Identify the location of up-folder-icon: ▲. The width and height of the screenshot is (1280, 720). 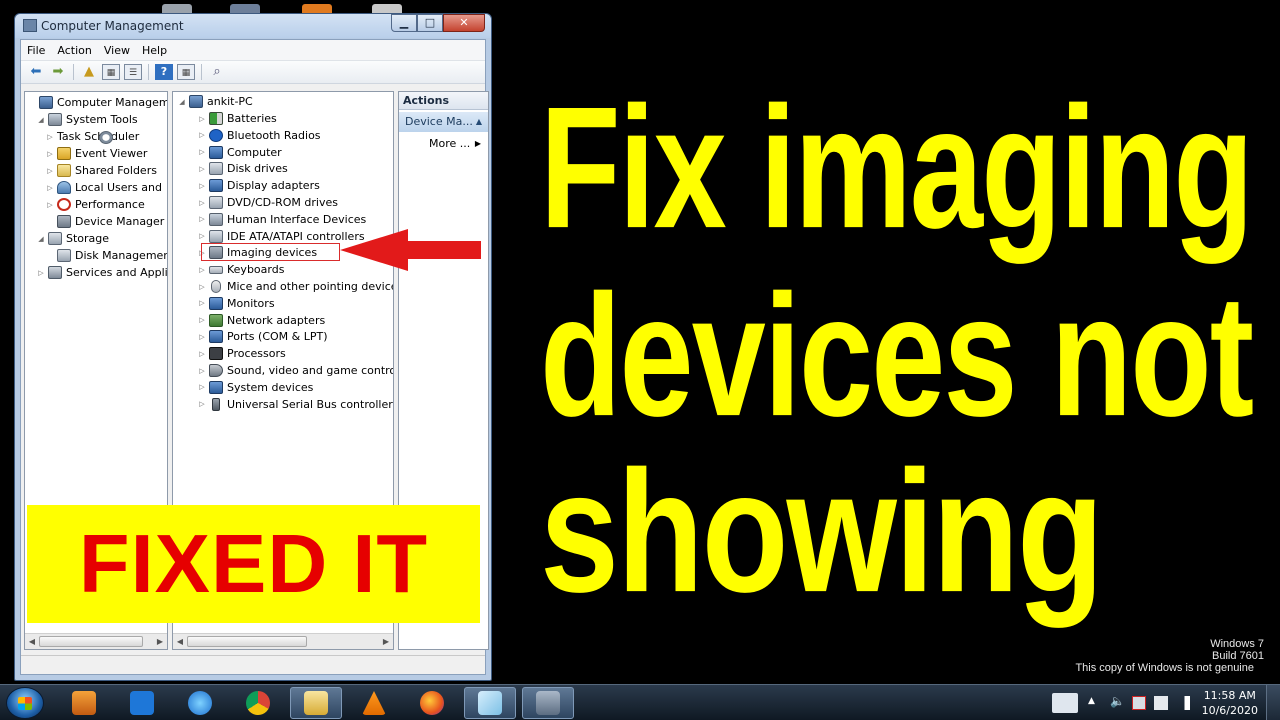
(89, 72).